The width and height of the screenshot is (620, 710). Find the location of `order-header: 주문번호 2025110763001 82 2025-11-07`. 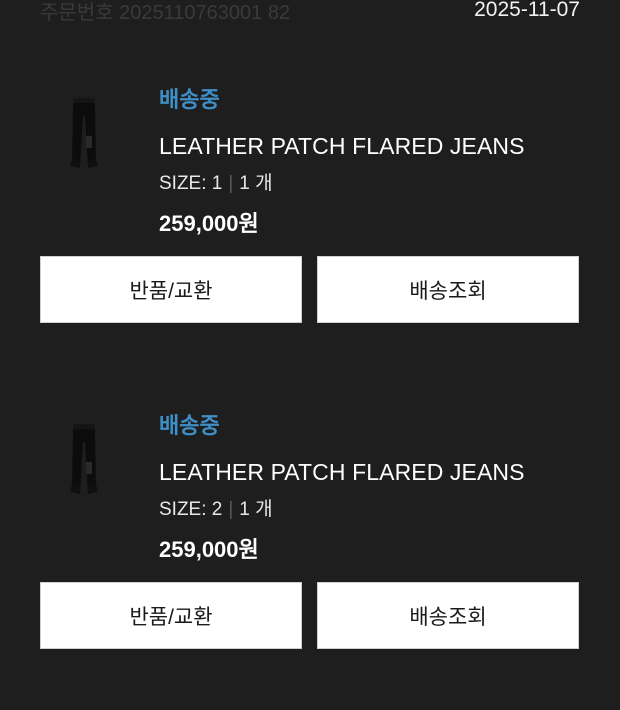

order-header: 주문번호 2025110763001 82 2025-11-07 is located at coordinates (310, 14).